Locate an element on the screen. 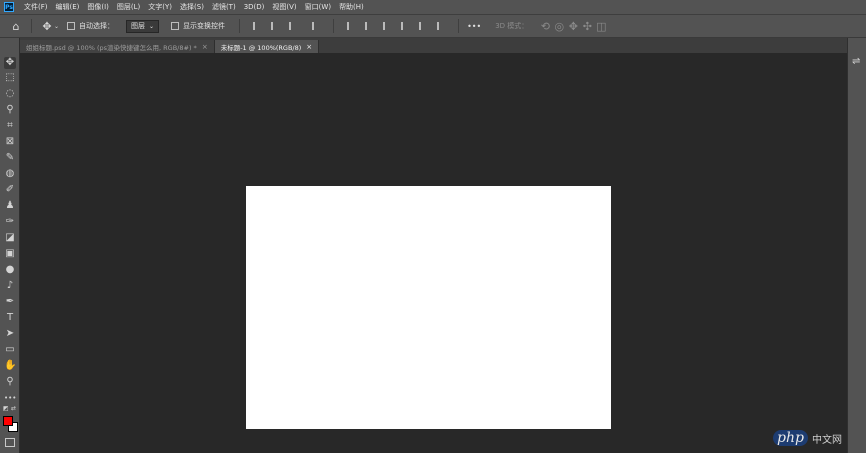  auto-select-dropdown: 图层 ⌄ is located at coordinates (143, 26).